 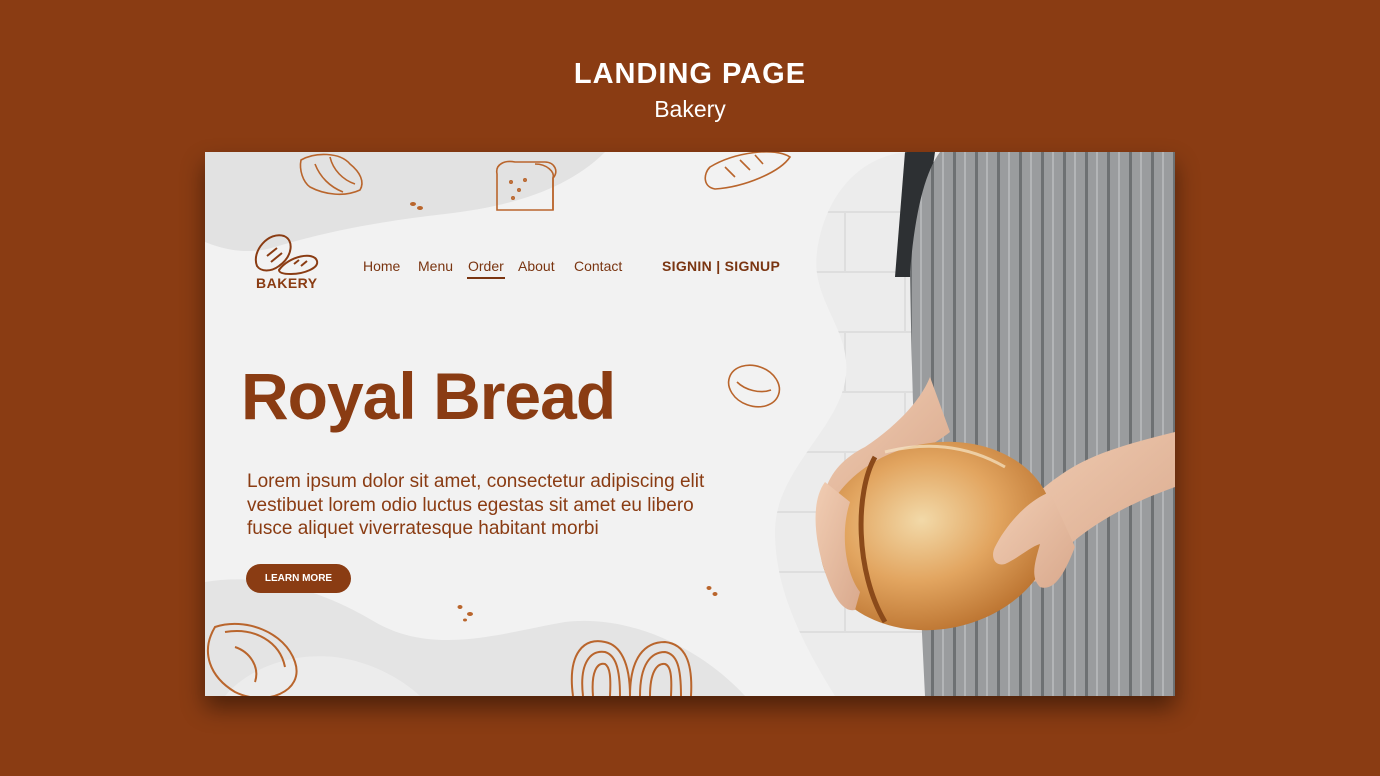 I want to click on learn-more-button: LEARN MORE, so click(x=298, y=578).